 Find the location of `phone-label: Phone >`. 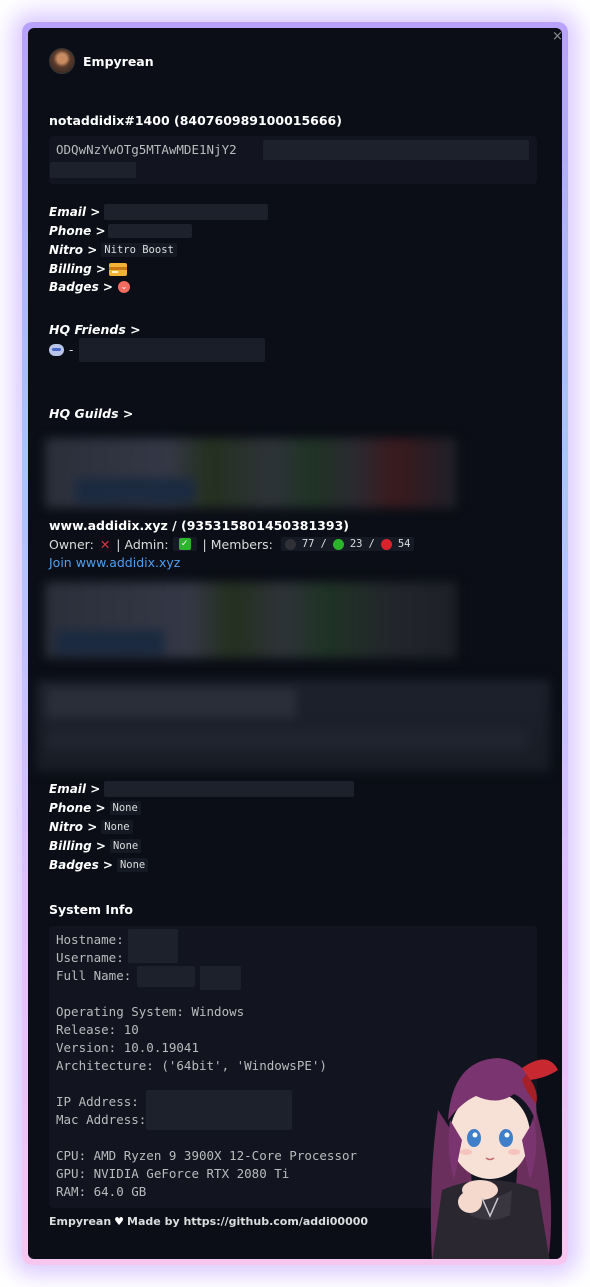

phone-label: Phone > is located at coordinates (77, 231).